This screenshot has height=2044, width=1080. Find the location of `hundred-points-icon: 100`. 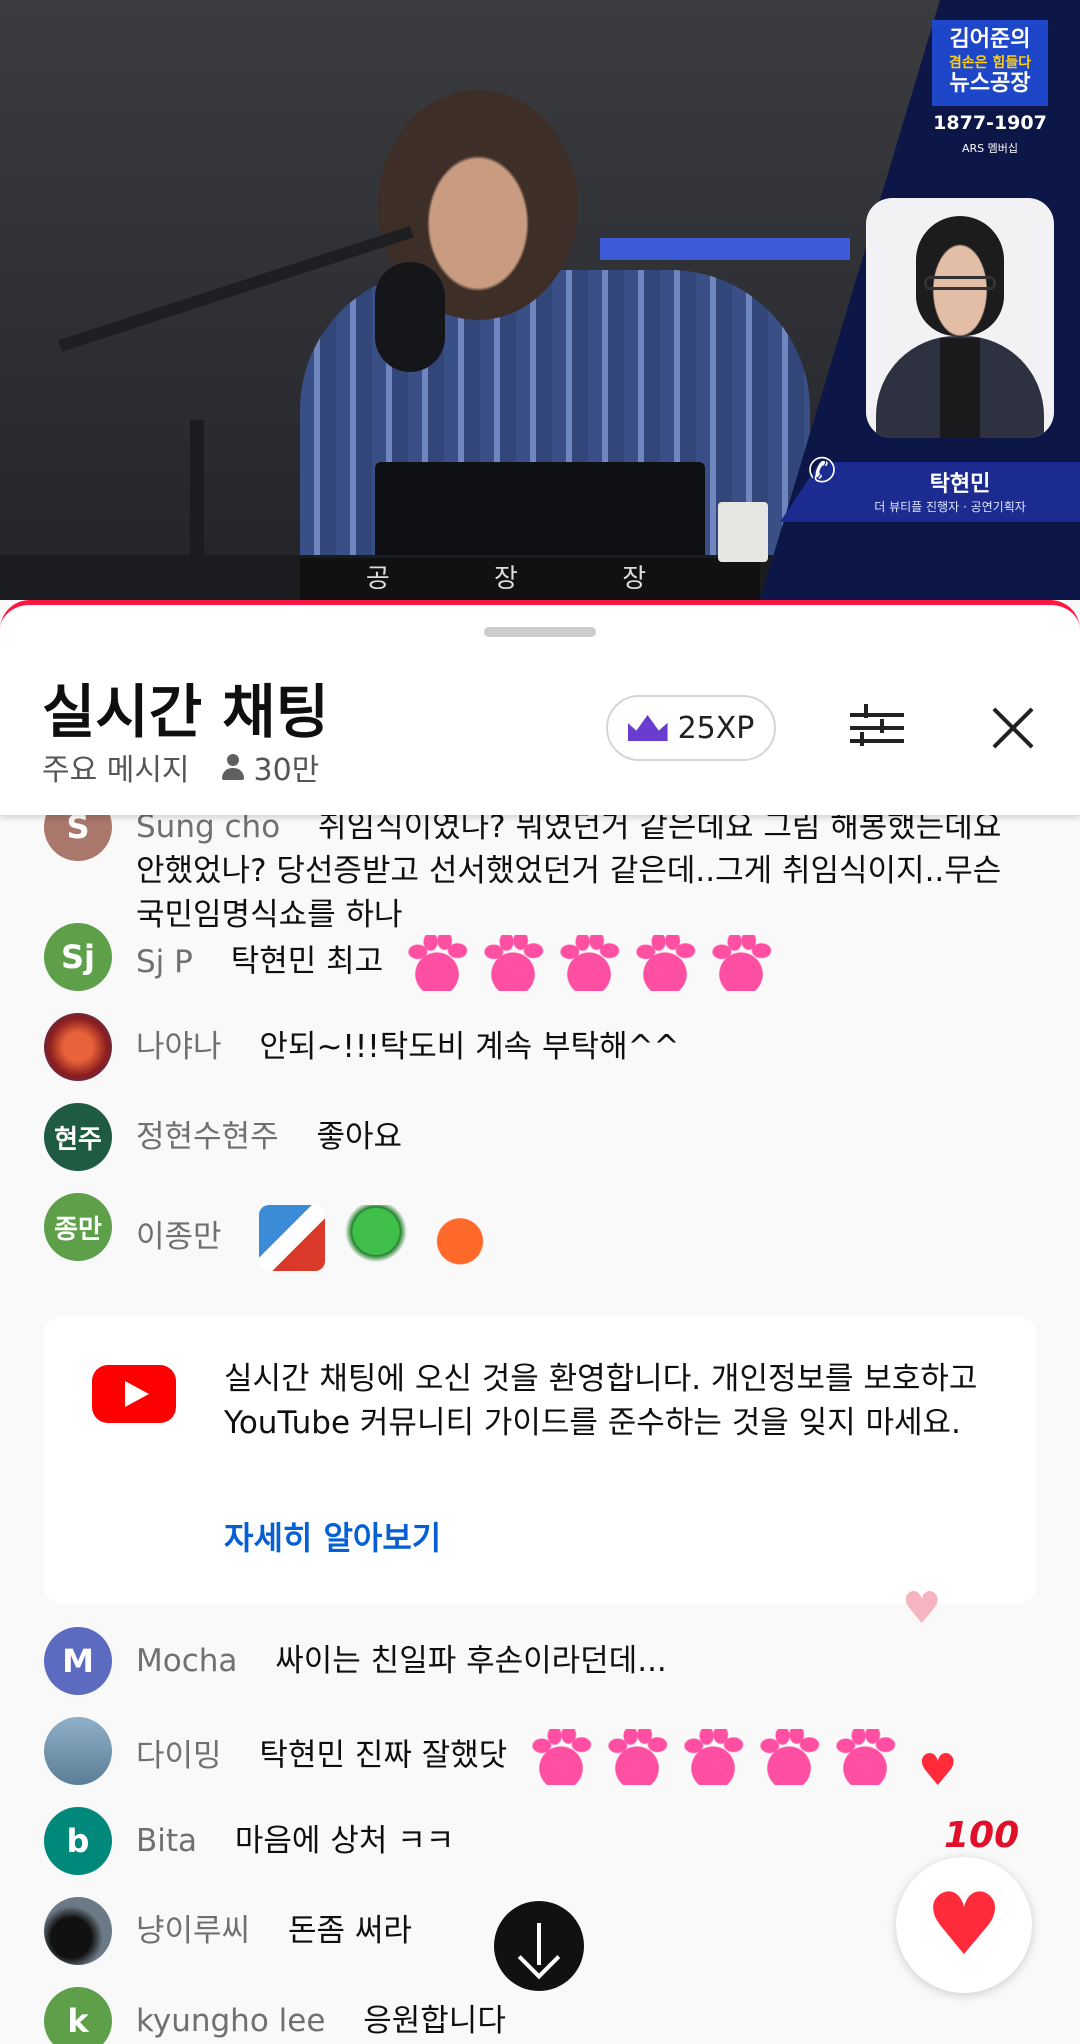

hundred-points-icon: 100 is located at coordinates (982, 1835).